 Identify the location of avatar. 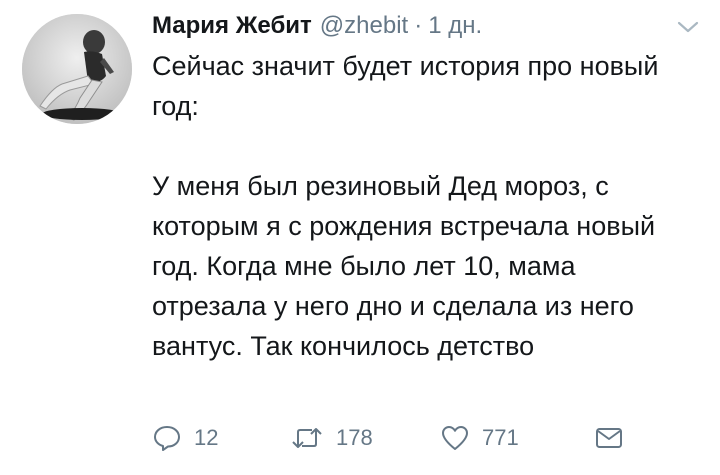
(77, 69).